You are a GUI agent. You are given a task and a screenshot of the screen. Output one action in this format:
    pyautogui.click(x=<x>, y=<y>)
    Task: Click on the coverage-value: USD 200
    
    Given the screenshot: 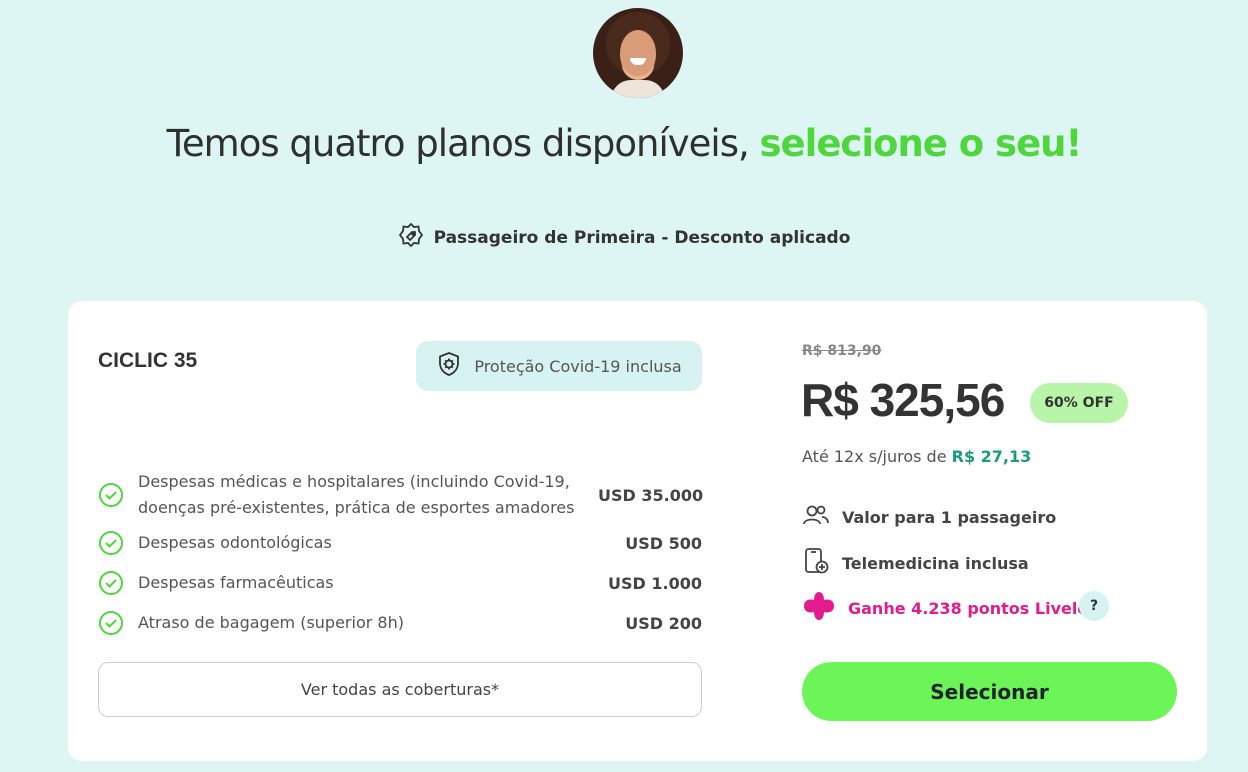 What is the action you would take?
    pyautogui.click(x=663, y=623)
    